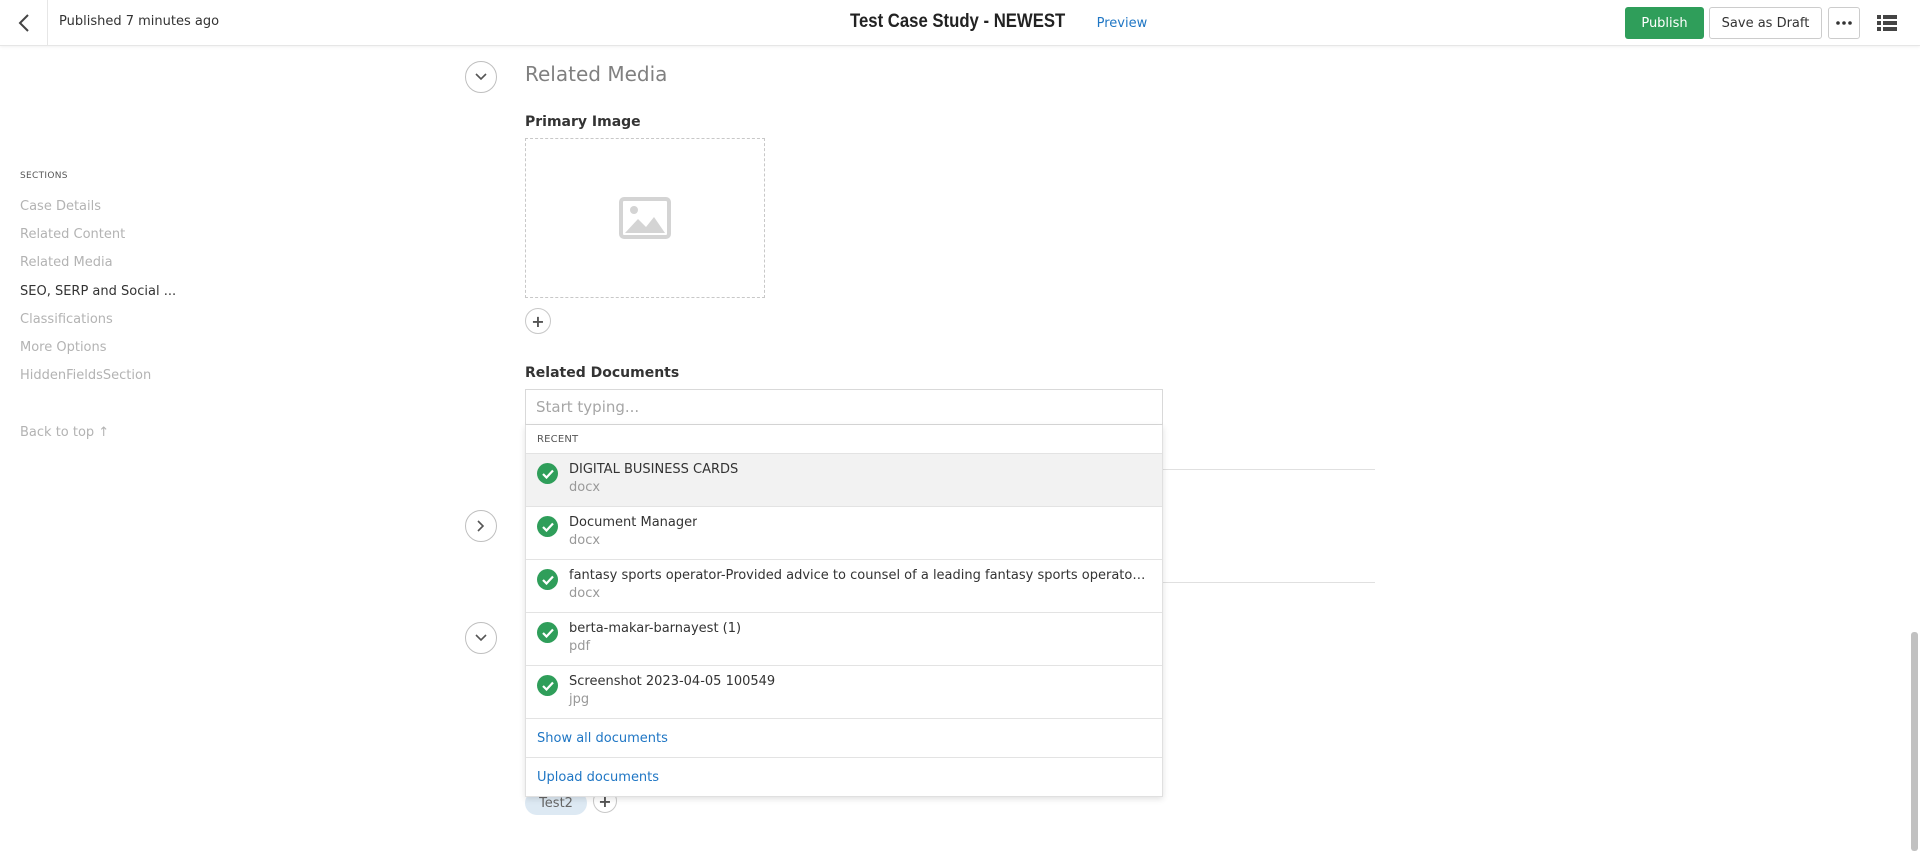 The image size is (1920, 851). Describe the element at coordinates (844, 638) in the screenshot. I see `document-option: berta-makar-barnayest (1) pdf` at that location.